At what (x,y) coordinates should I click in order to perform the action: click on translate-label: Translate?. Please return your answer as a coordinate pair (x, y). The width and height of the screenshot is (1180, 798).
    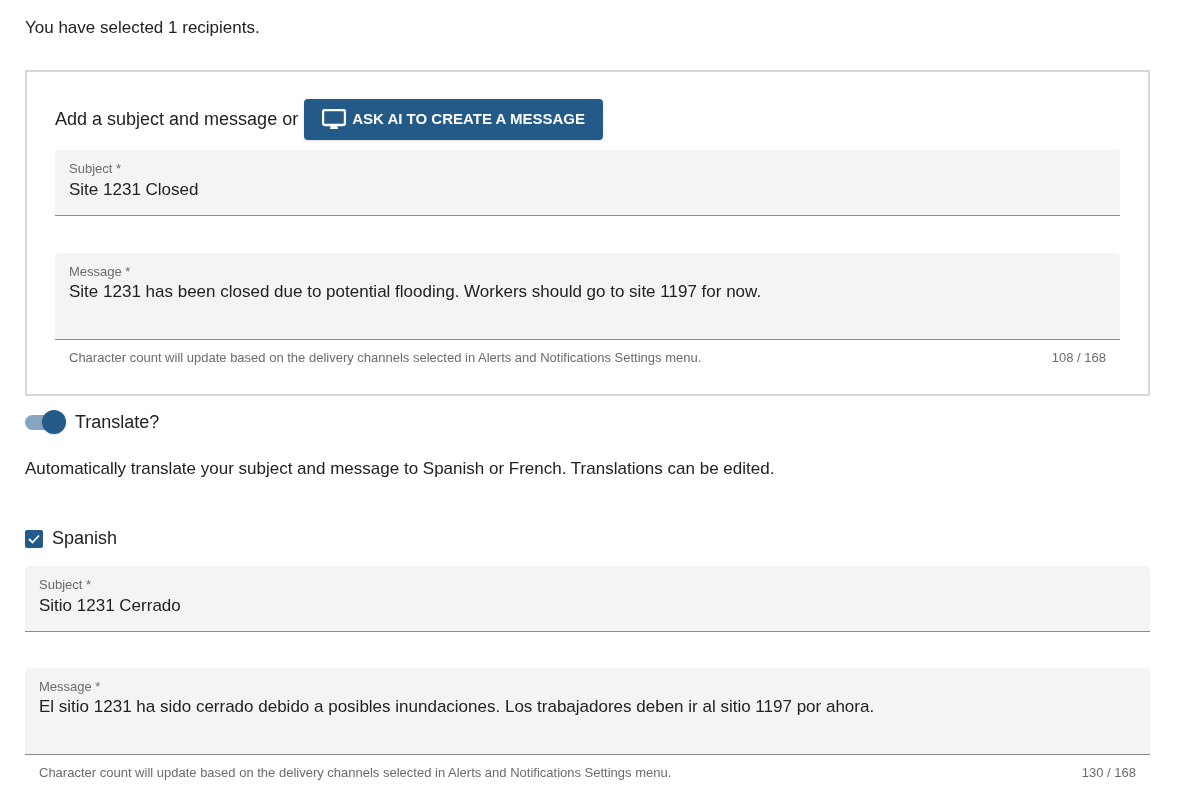
    Looking at the image, I should click on (117, 422).